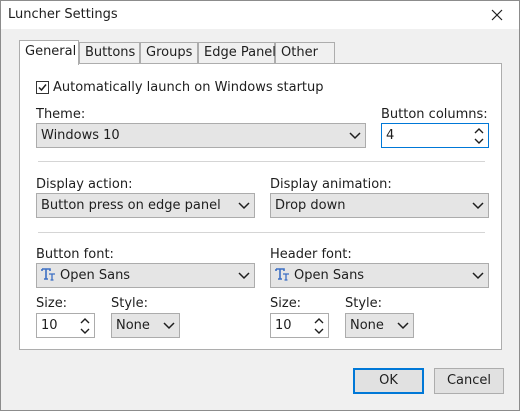  What do you see at coordinates (49, 325) in the screenshot?
I see `button-size-value: 10` at bounding box center [49, 325].